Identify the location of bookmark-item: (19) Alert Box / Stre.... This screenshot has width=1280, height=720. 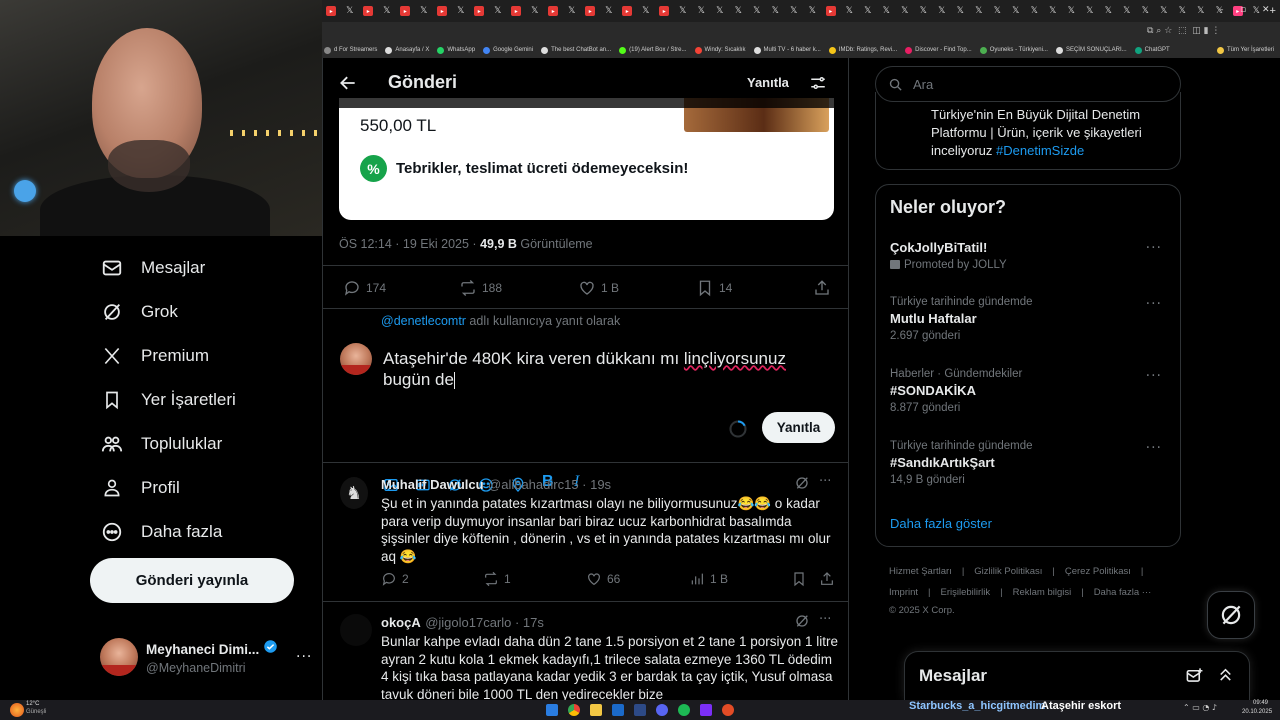
(653, 50).